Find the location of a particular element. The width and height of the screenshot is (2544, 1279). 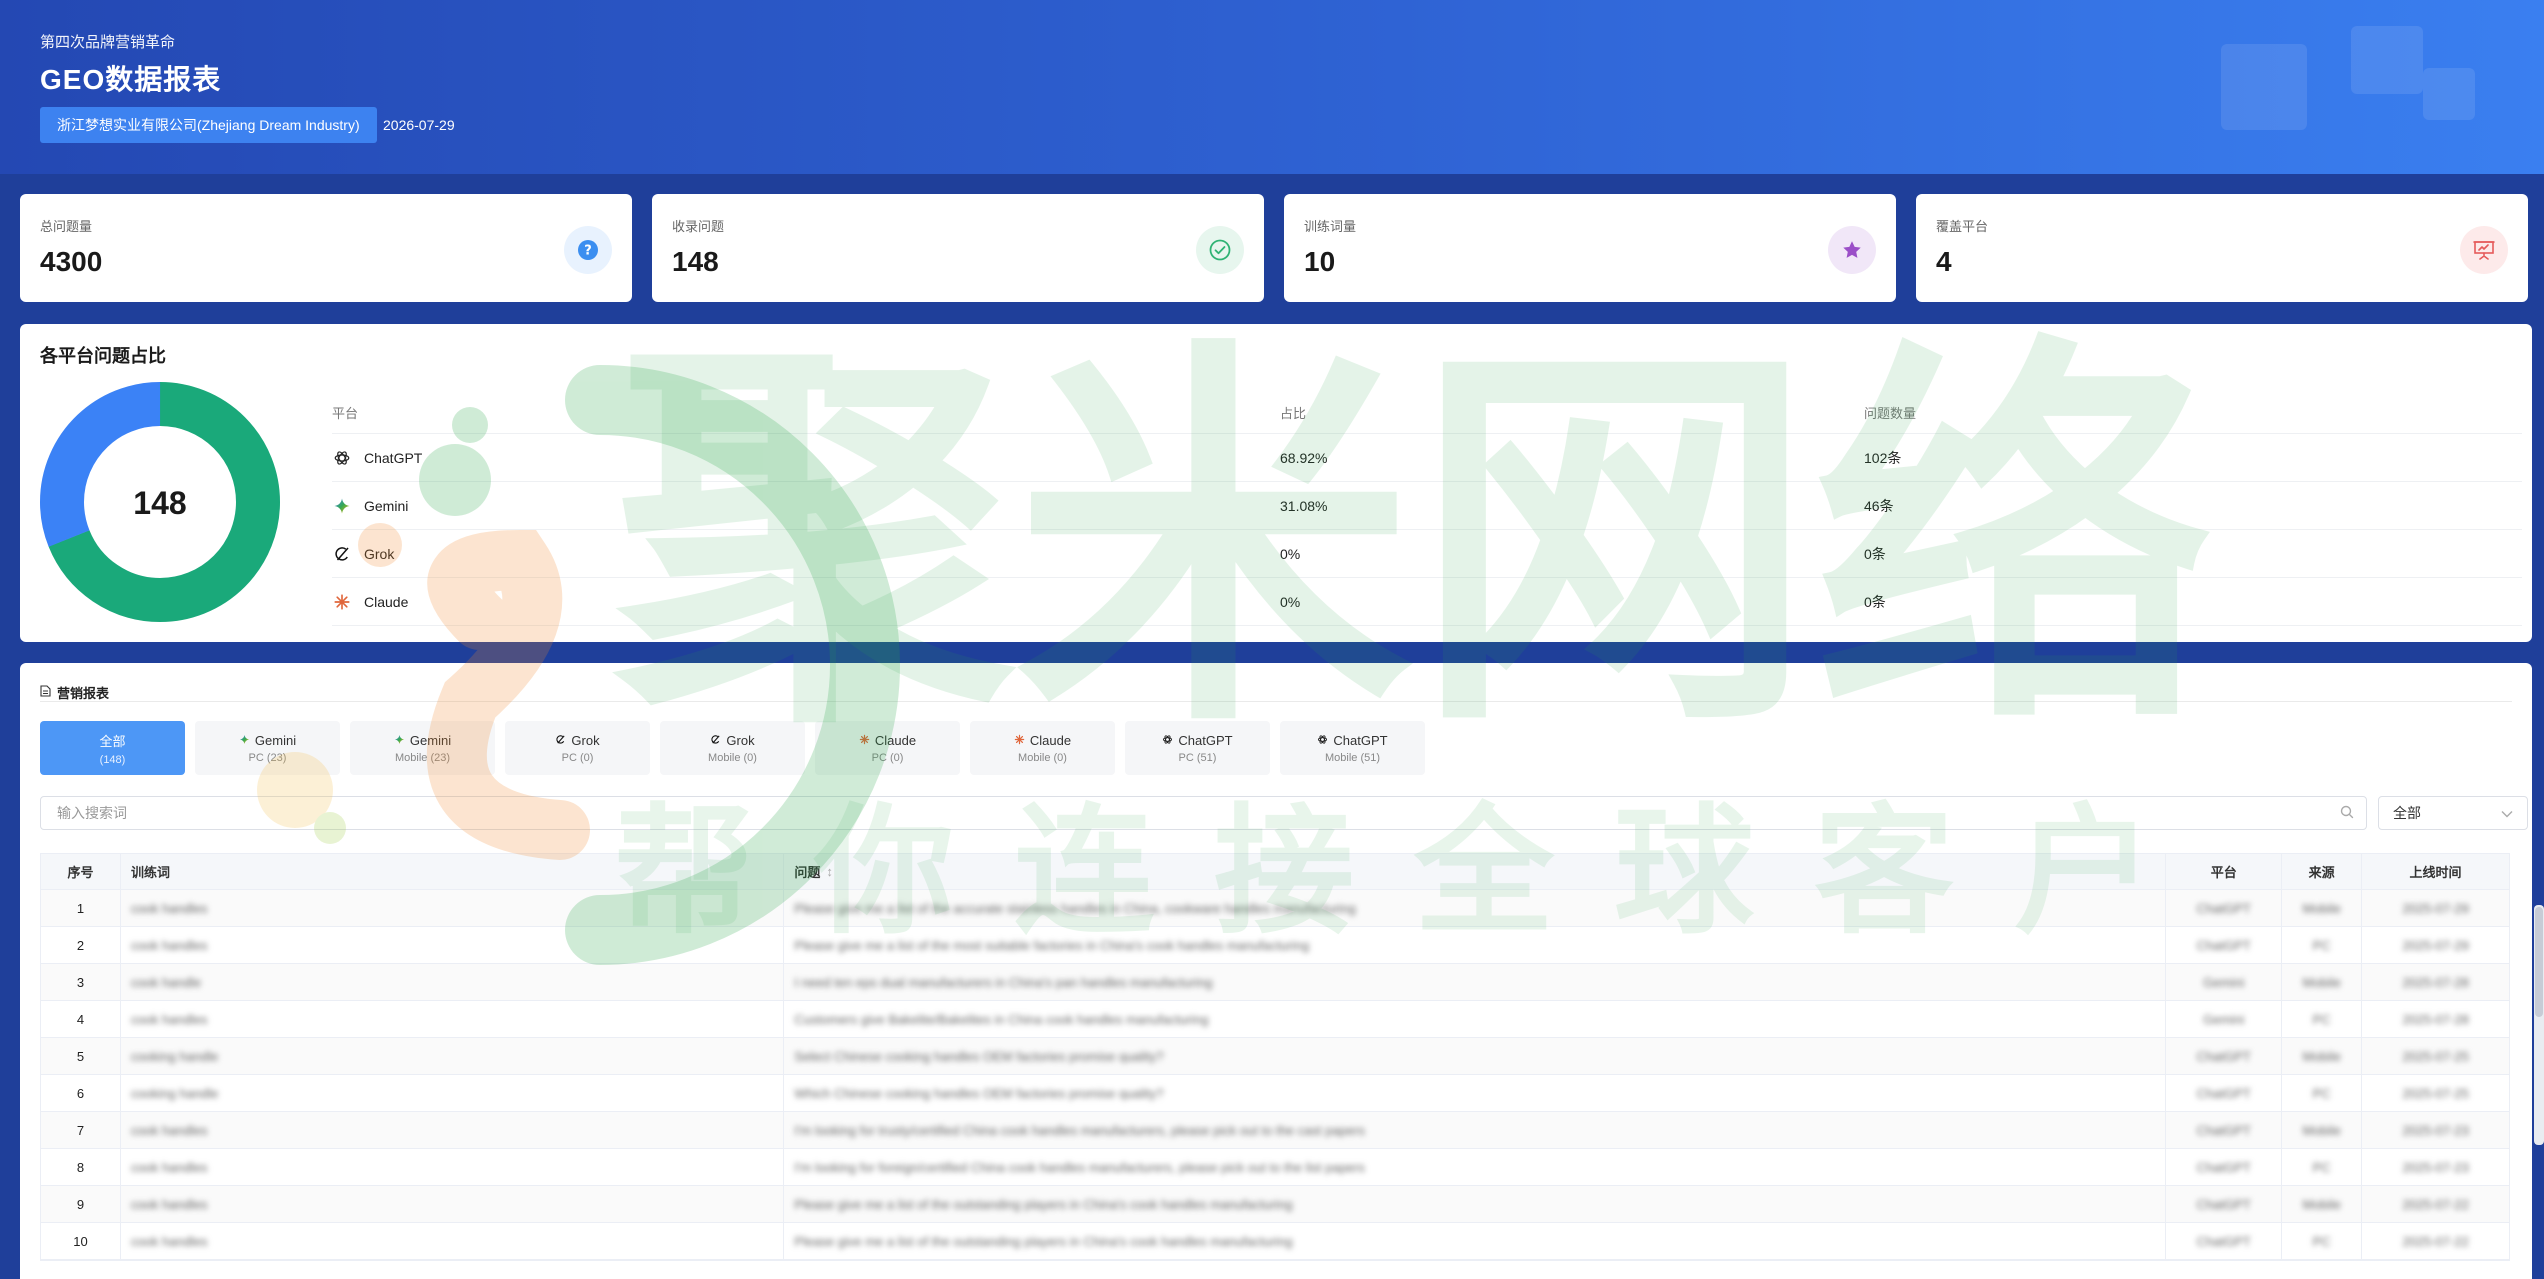

scrollbar-thumb is located at coordinates (2539, 962).